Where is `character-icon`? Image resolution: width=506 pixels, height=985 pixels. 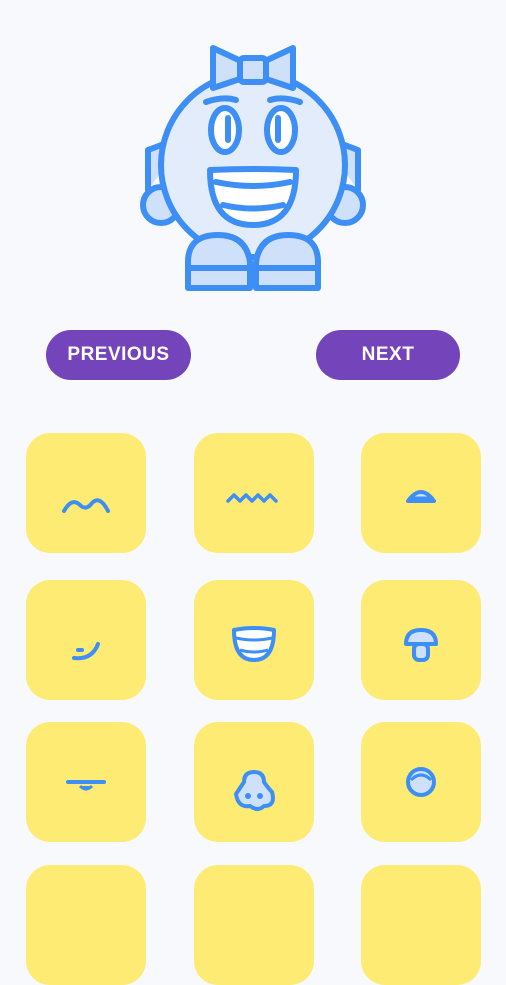
character-icon is located at coordinates (253, 168).